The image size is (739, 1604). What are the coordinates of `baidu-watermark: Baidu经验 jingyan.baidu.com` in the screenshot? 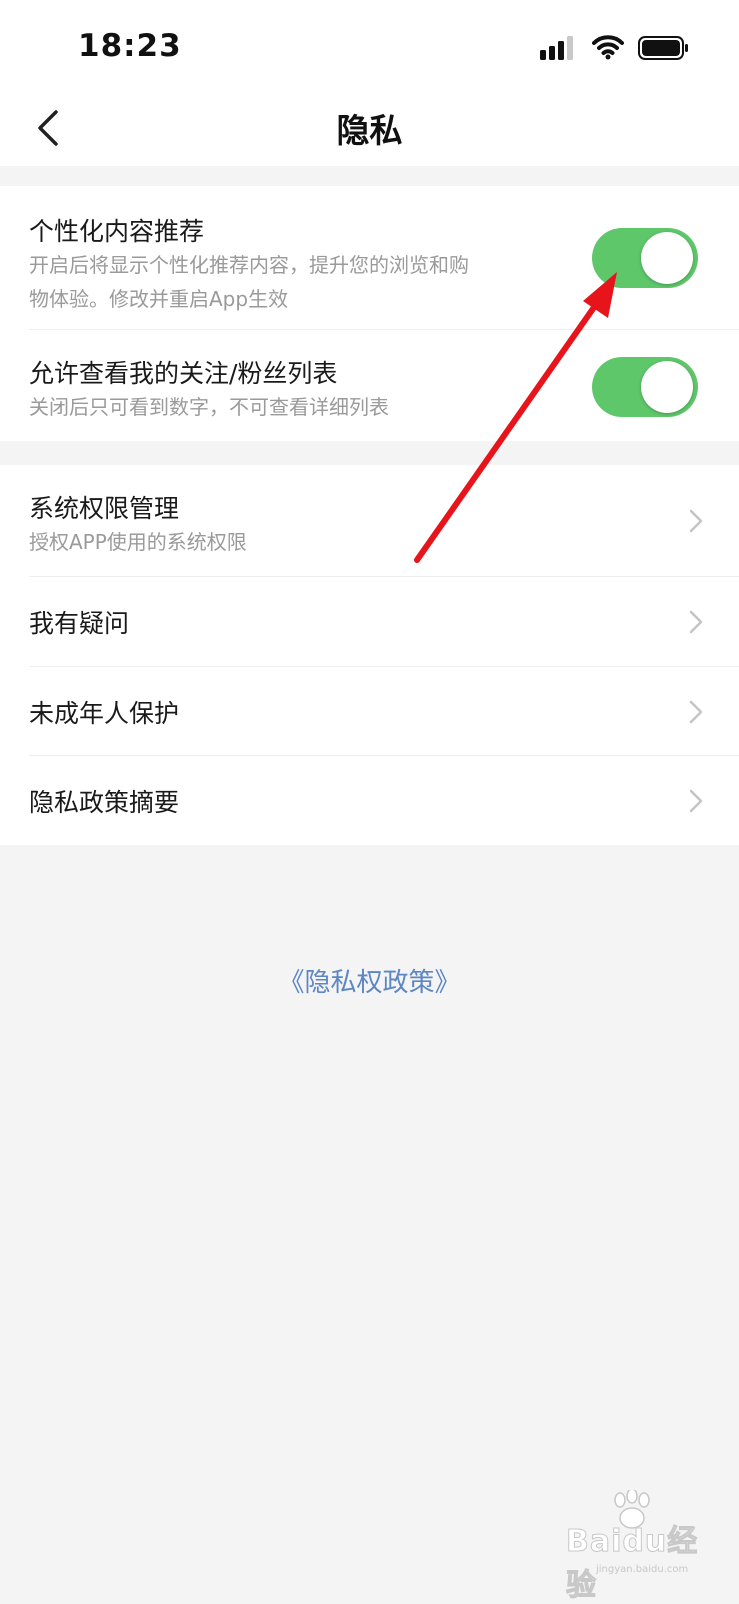 It's located at (641, 1547).